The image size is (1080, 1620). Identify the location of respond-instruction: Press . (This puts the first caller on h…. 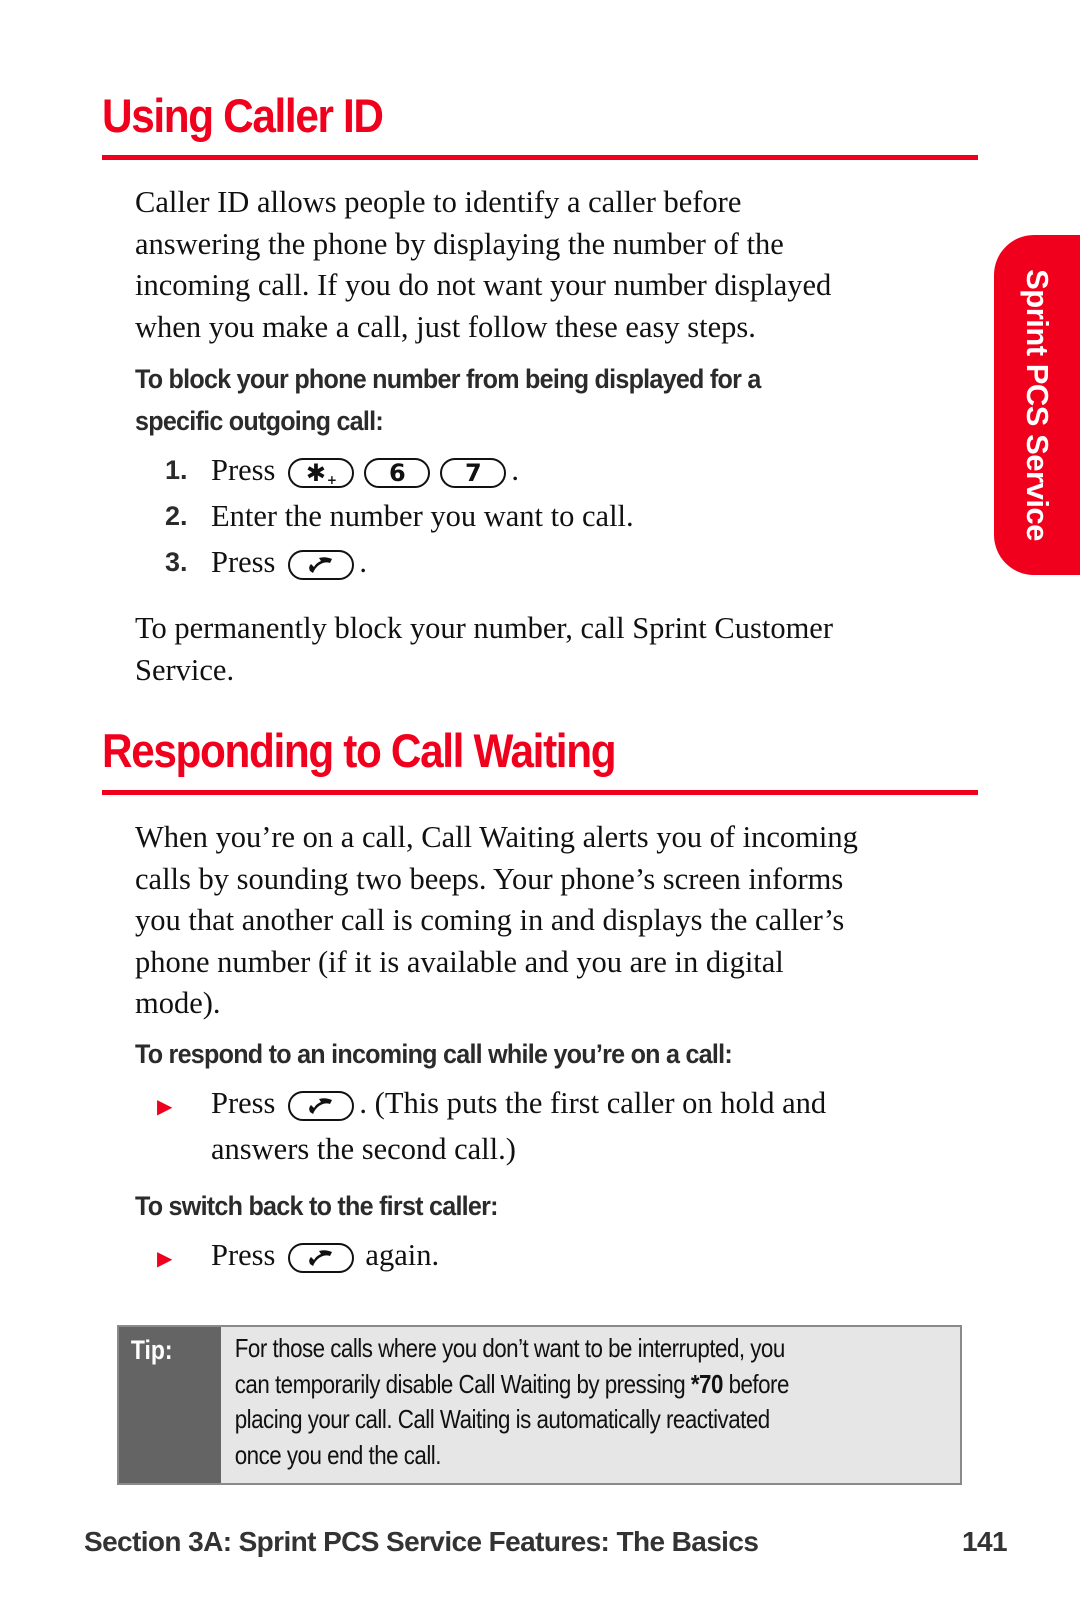
(518, 1127).